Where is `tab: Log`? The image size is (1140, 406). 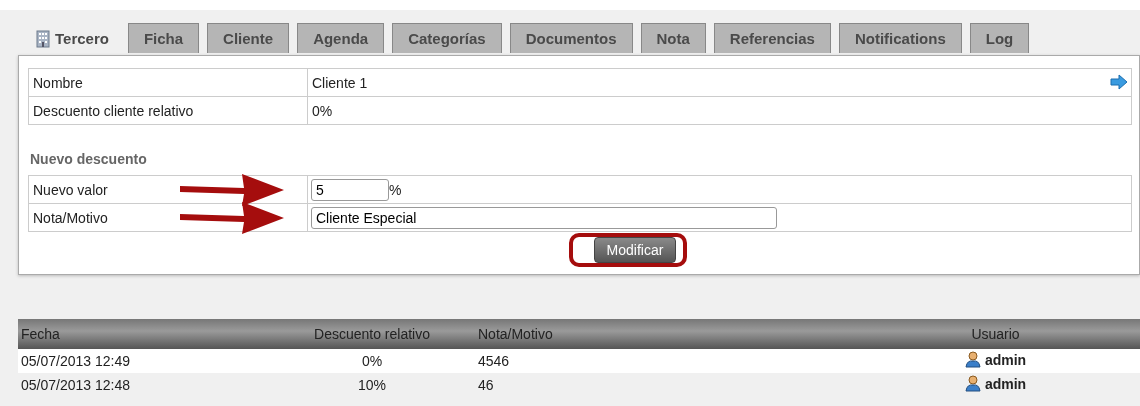
tab: Log is located at coordinates (999, 38).